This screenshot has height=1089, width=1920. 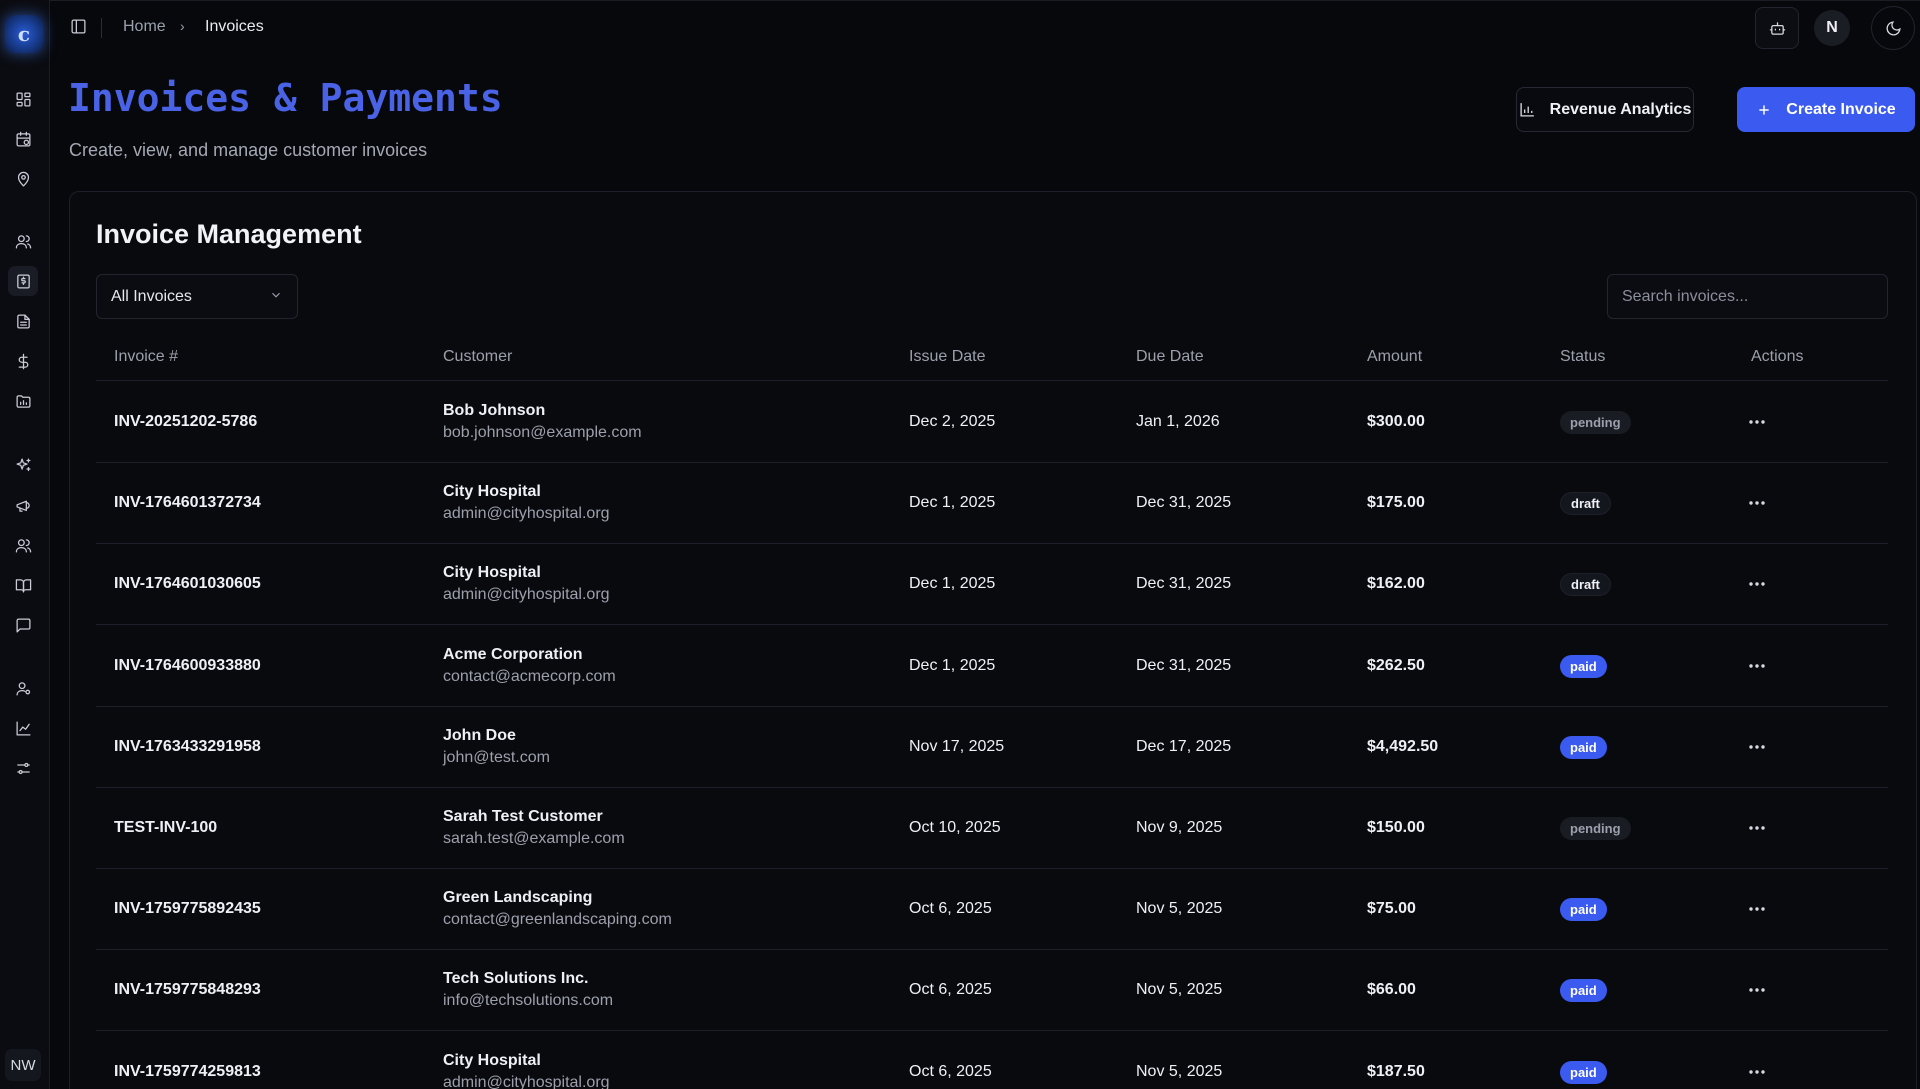 What do you see at coordinates (23, 545) in the screenshot?
I see `team-icon` at bounding box center [23, 545].